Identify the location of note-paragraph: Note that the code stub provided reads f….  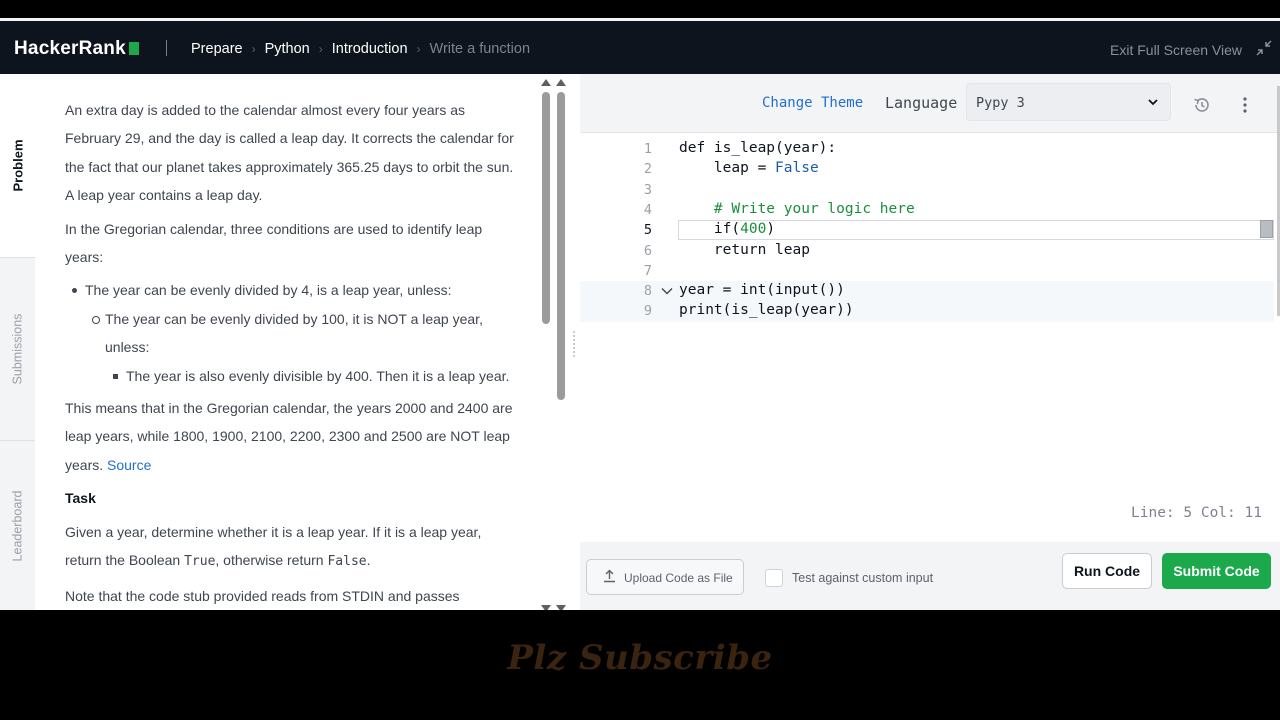
(262, 595).